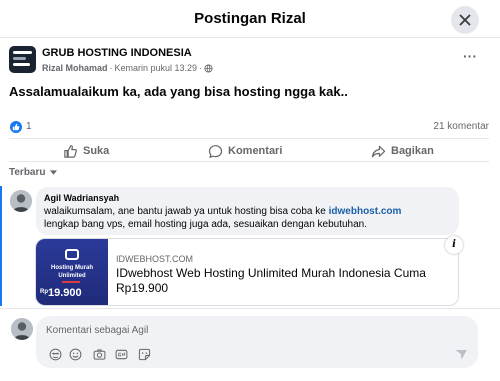 Image resolution: width=500 pixels, height=381 pixels. I want to click on like-reaction-icon, so click(16, 127).